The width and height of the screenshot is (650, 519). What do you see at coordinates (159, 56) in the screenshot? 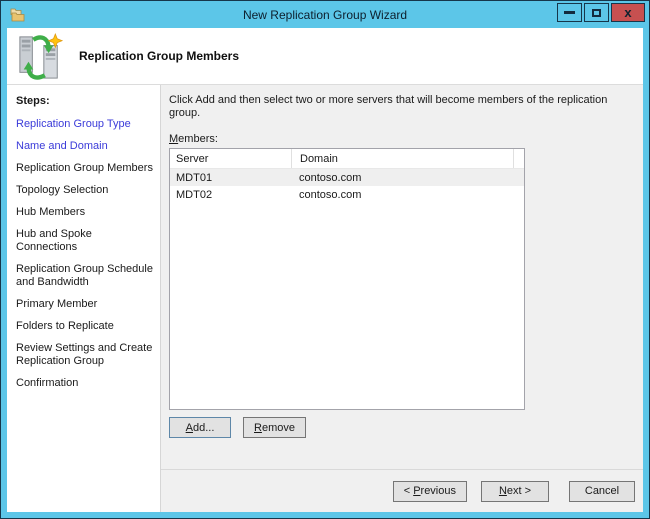
I see `page-title: Replication Group Members` at bounding box center [159, 56].